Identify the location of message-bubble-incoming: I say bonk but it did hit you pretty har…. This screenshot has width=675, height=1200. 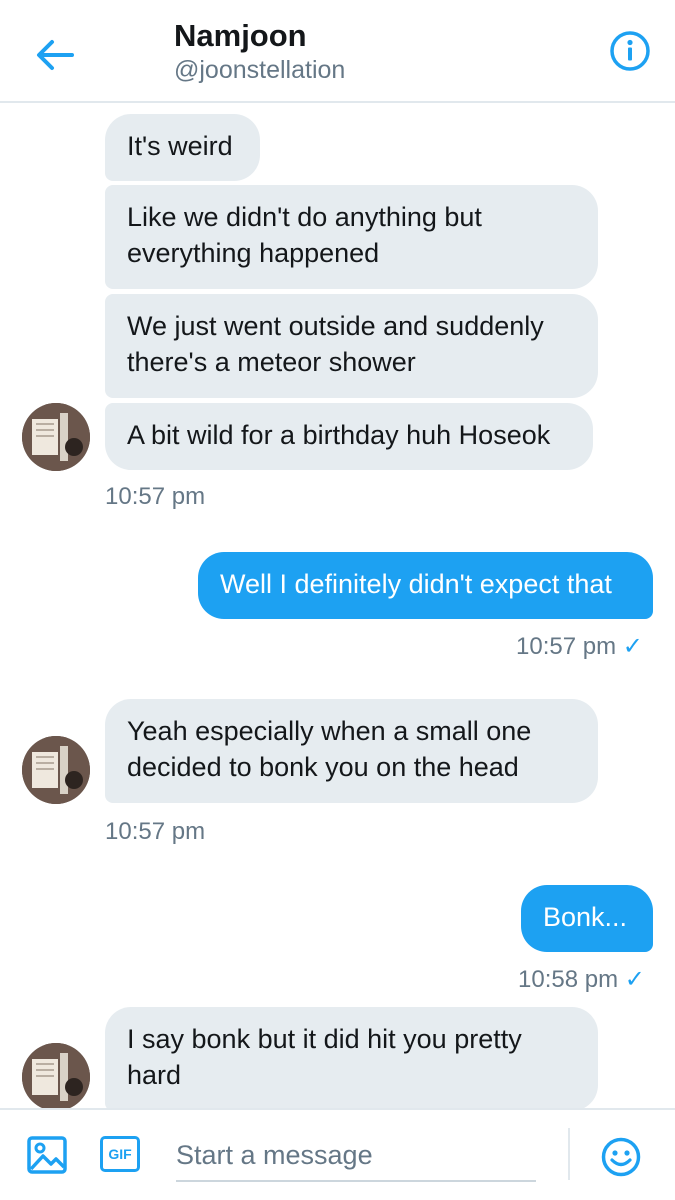
(351, 1059).